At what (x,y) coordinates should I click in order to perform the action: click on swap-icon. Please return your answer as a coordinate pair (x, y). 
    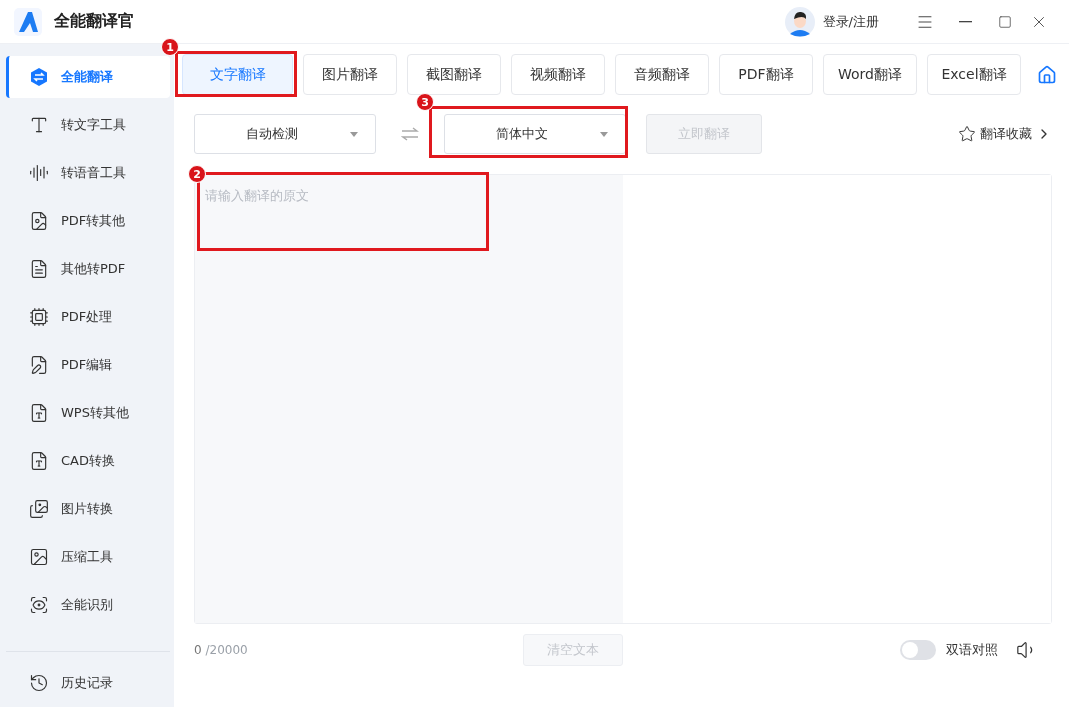
    Looking at the image, I should click on (410, 134).